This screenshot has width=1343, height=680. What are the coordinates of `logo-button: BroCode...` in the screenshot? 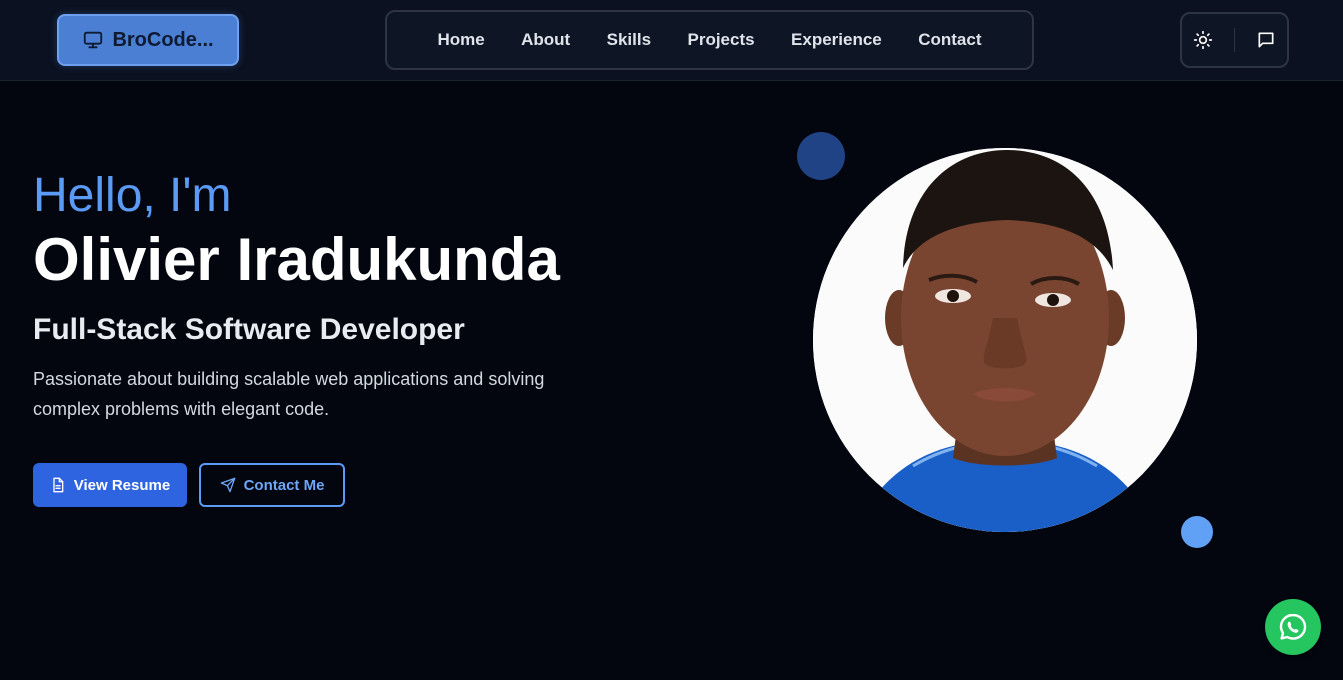 It's located at (148, 40).